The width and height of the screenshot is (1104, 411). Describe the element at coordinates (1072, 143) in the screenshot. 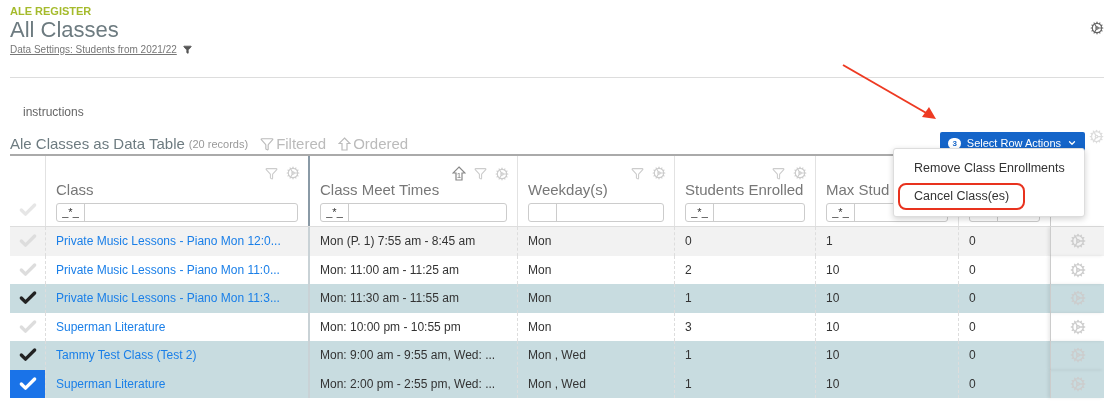

I see `caret-icon` at that location.